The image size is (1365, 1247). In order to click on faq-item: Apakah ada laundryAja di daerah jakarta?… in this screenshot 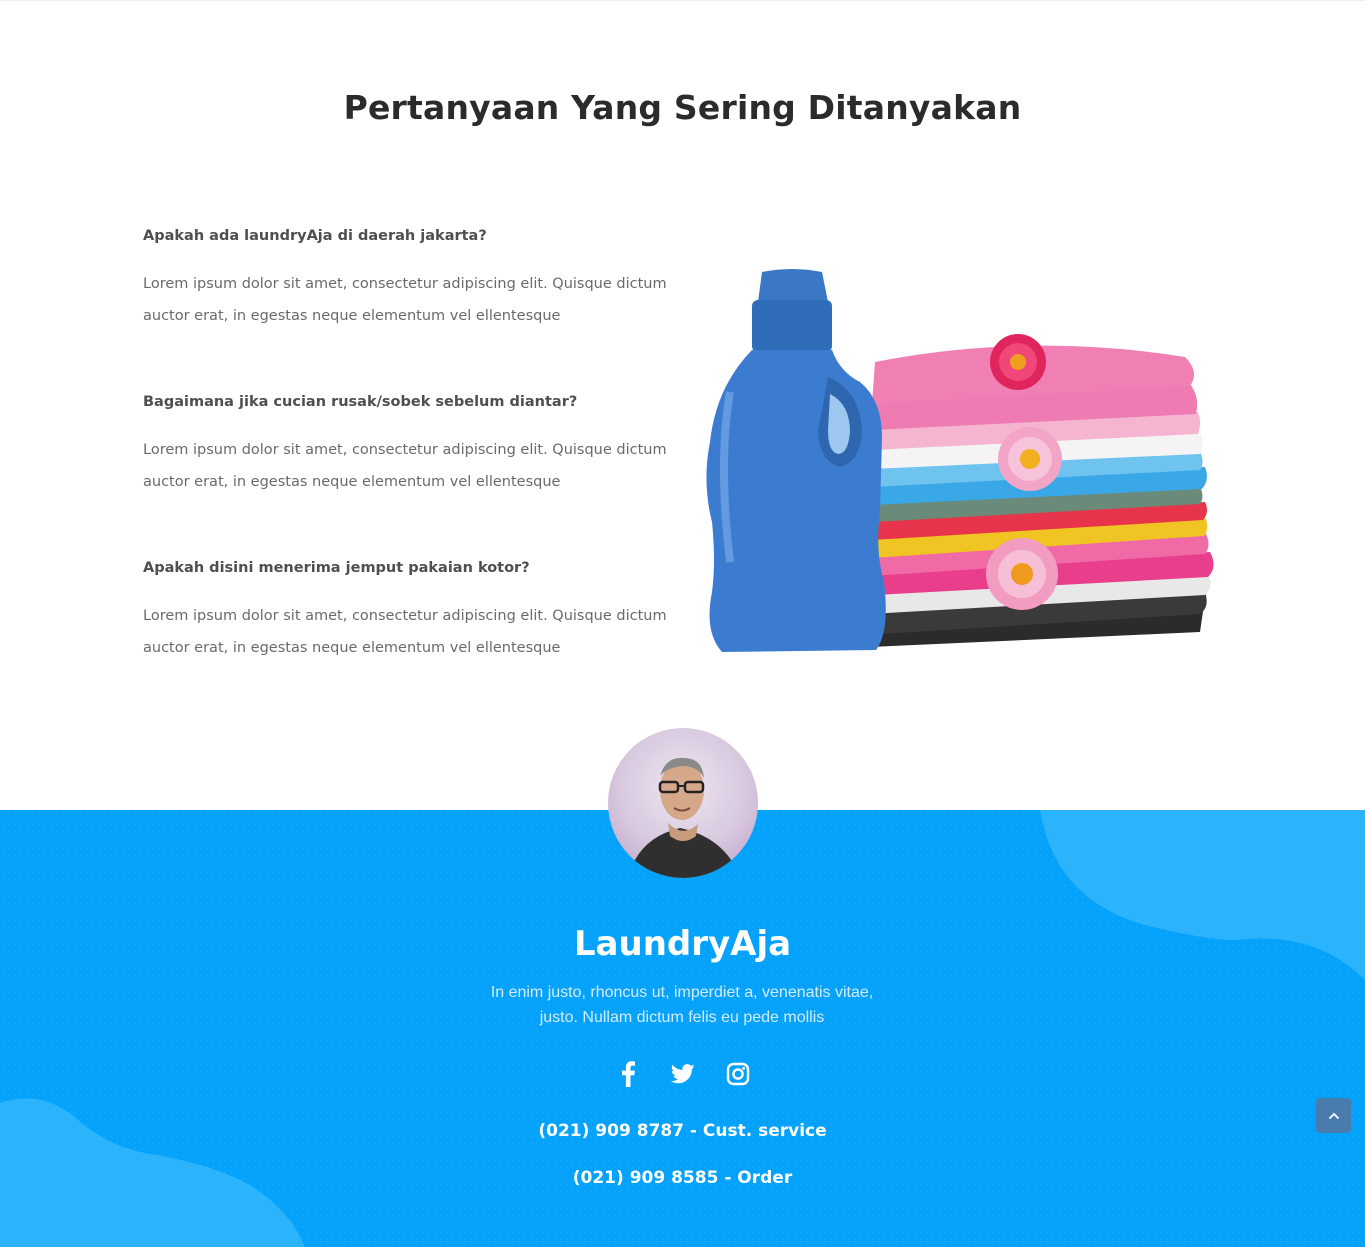, I will do `click(408, 309)`.